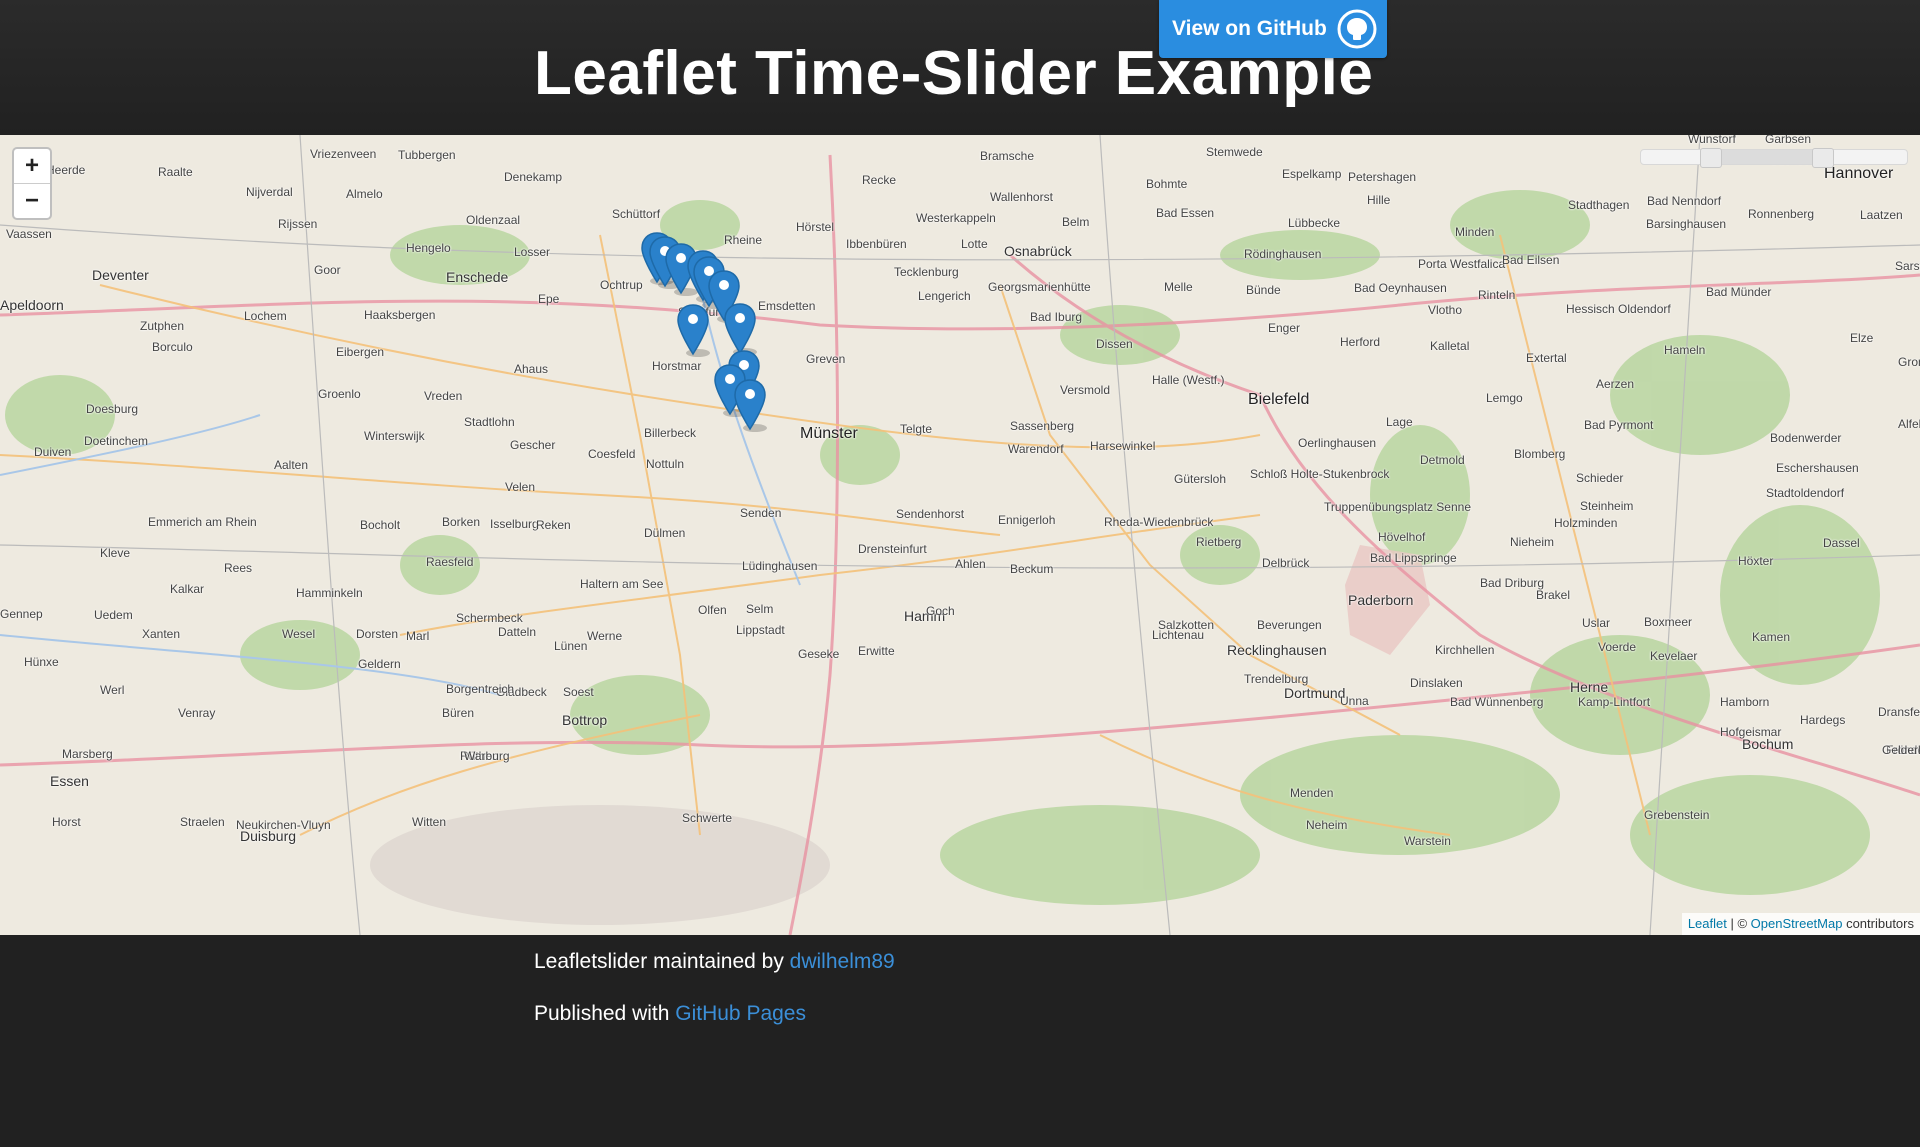 The height and width of the screenshot is (1147, 1920). I want to click on place-label: Georgsmarienhütte, so click(1039, 287).